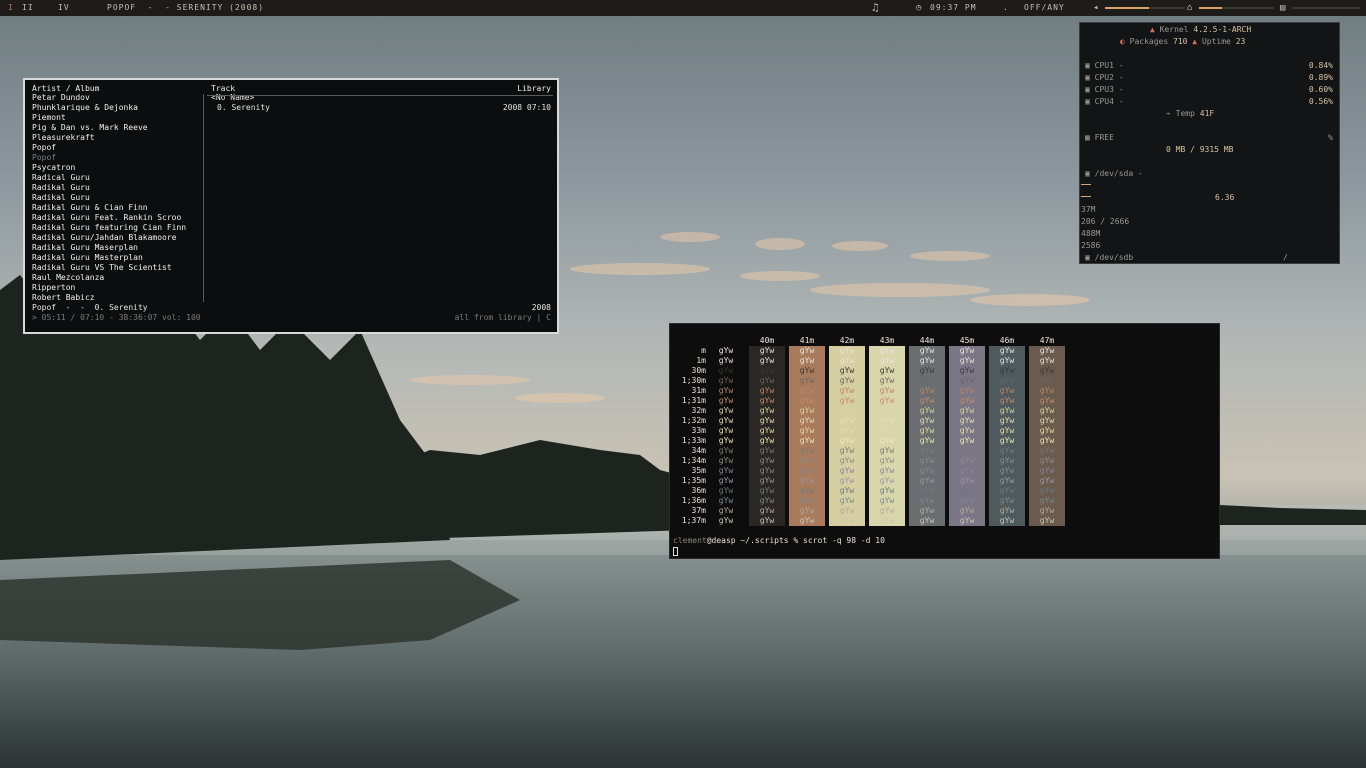  What do you see at coordinates (502, 317) in the screenshot?
I see `library-filter: all from library | C` at bounding box center [502, 317].